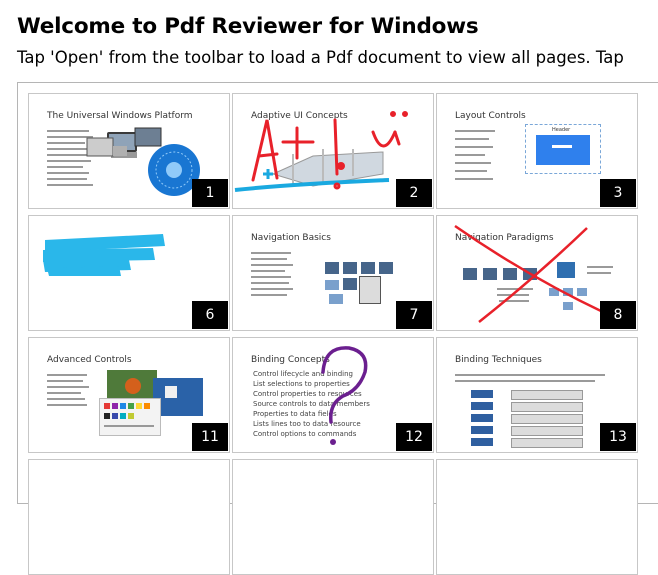 This screenshot has height=575, width=658. Describe the element at coordinates (301, 384) in the screenshot. I see `bullet-2: List selections to properties` at that location.